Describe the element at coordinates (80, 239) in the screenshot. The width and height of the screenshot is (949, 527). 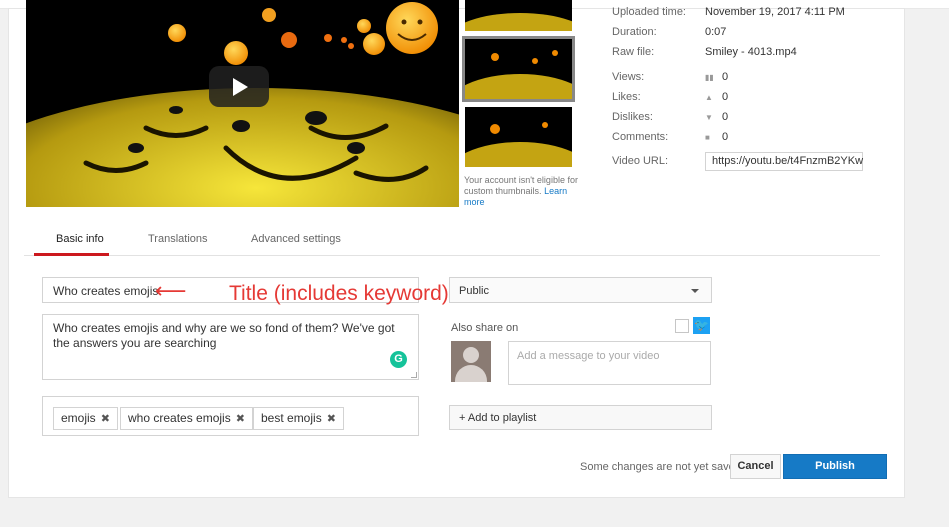
I see `tab-basic-info: Basic info` at that location.